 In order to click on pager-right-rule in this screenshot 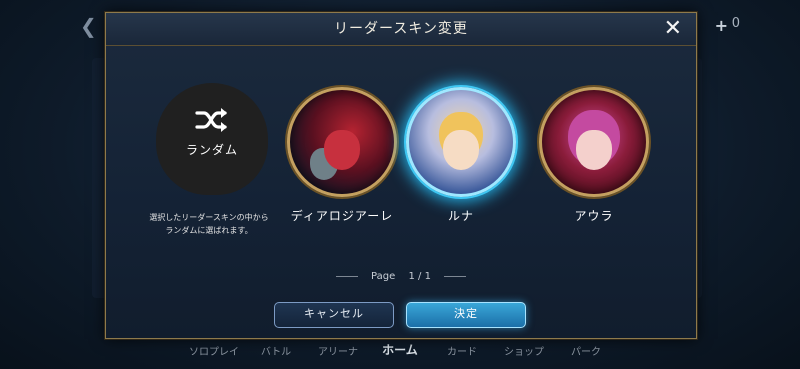, I will do `click(455, 276)`.